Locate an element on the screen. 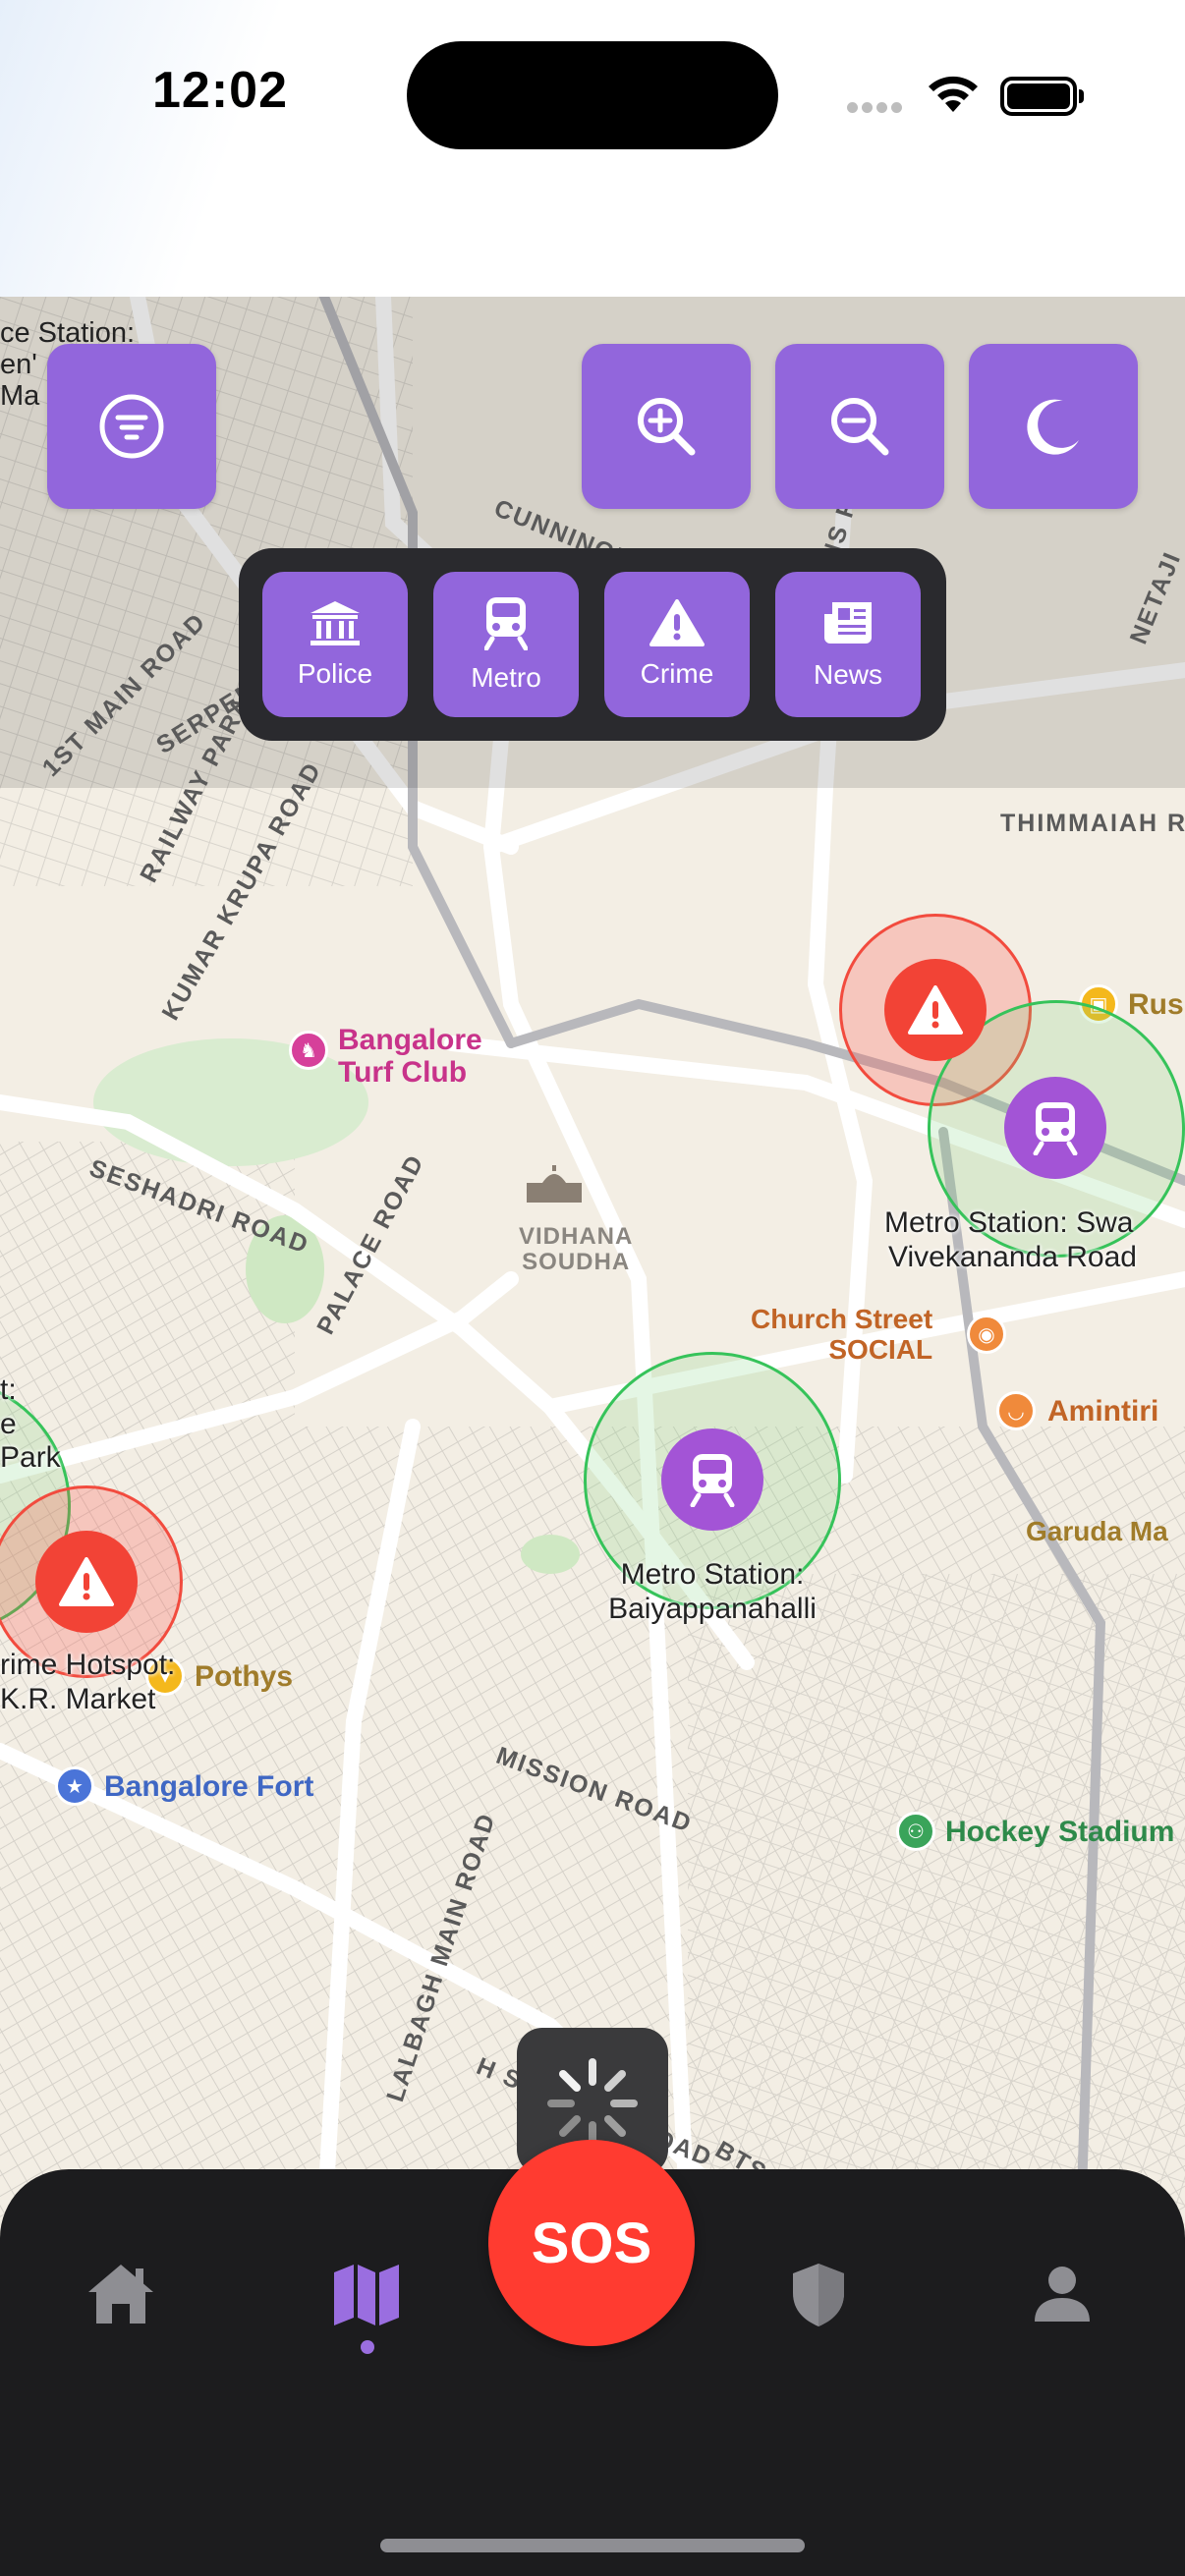  train-icon is located at coordinates (506, 623).